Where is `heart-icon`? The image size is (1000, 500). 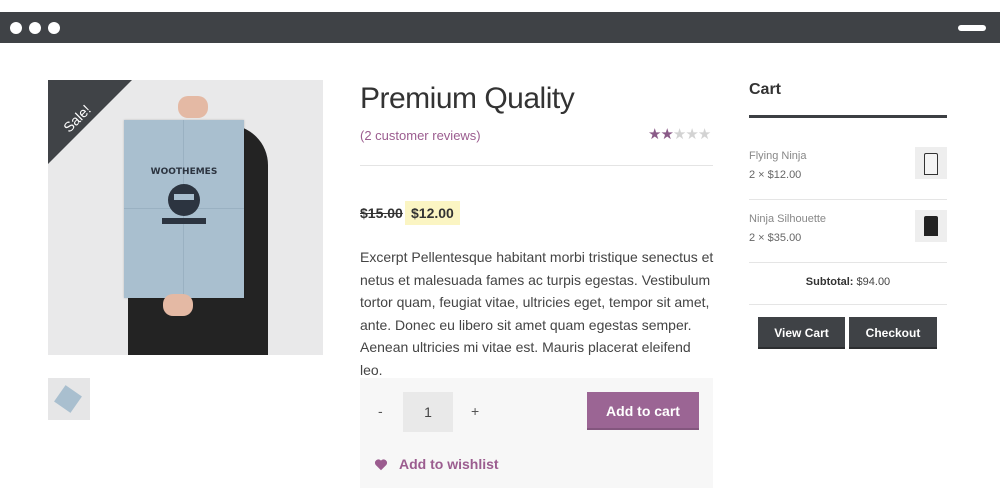
heart-icon is located at coordinates (381, 465).